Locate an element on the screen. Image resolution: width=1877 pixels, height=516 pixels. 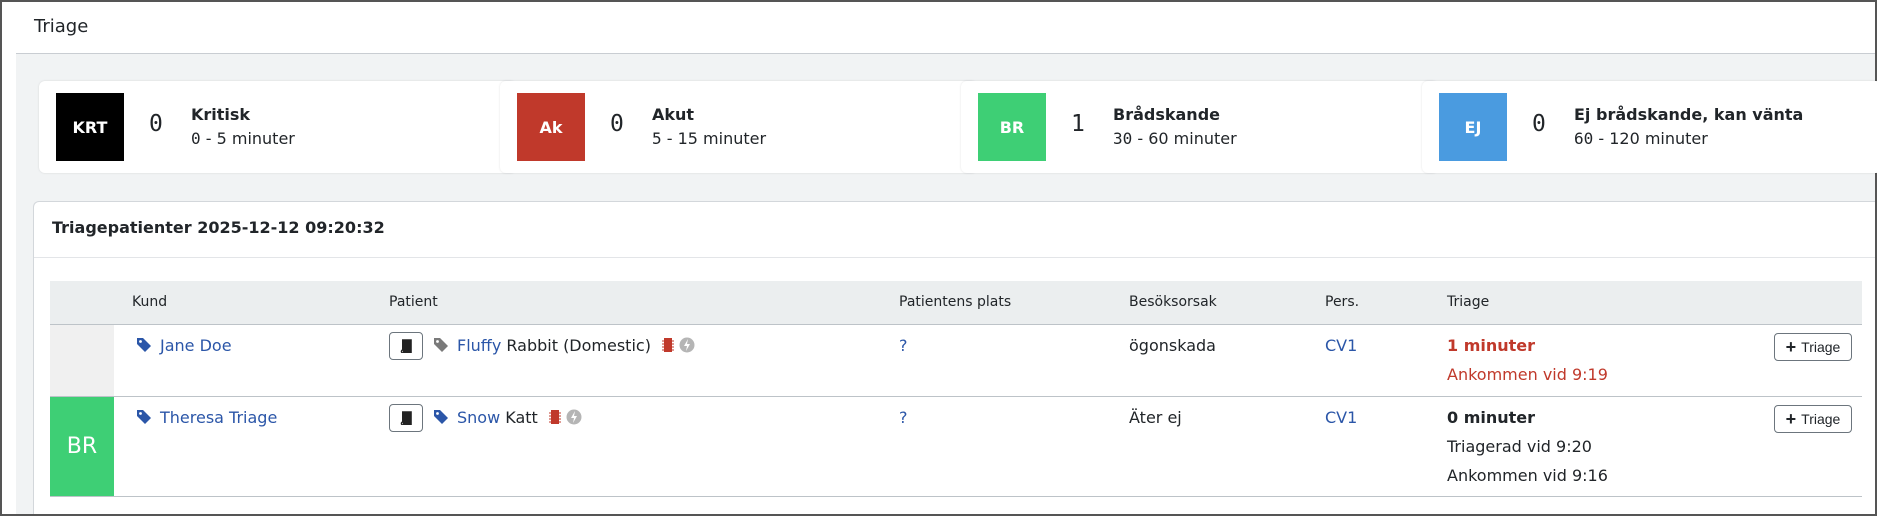
patient-link: Snow is located at coordinates (478, 417).